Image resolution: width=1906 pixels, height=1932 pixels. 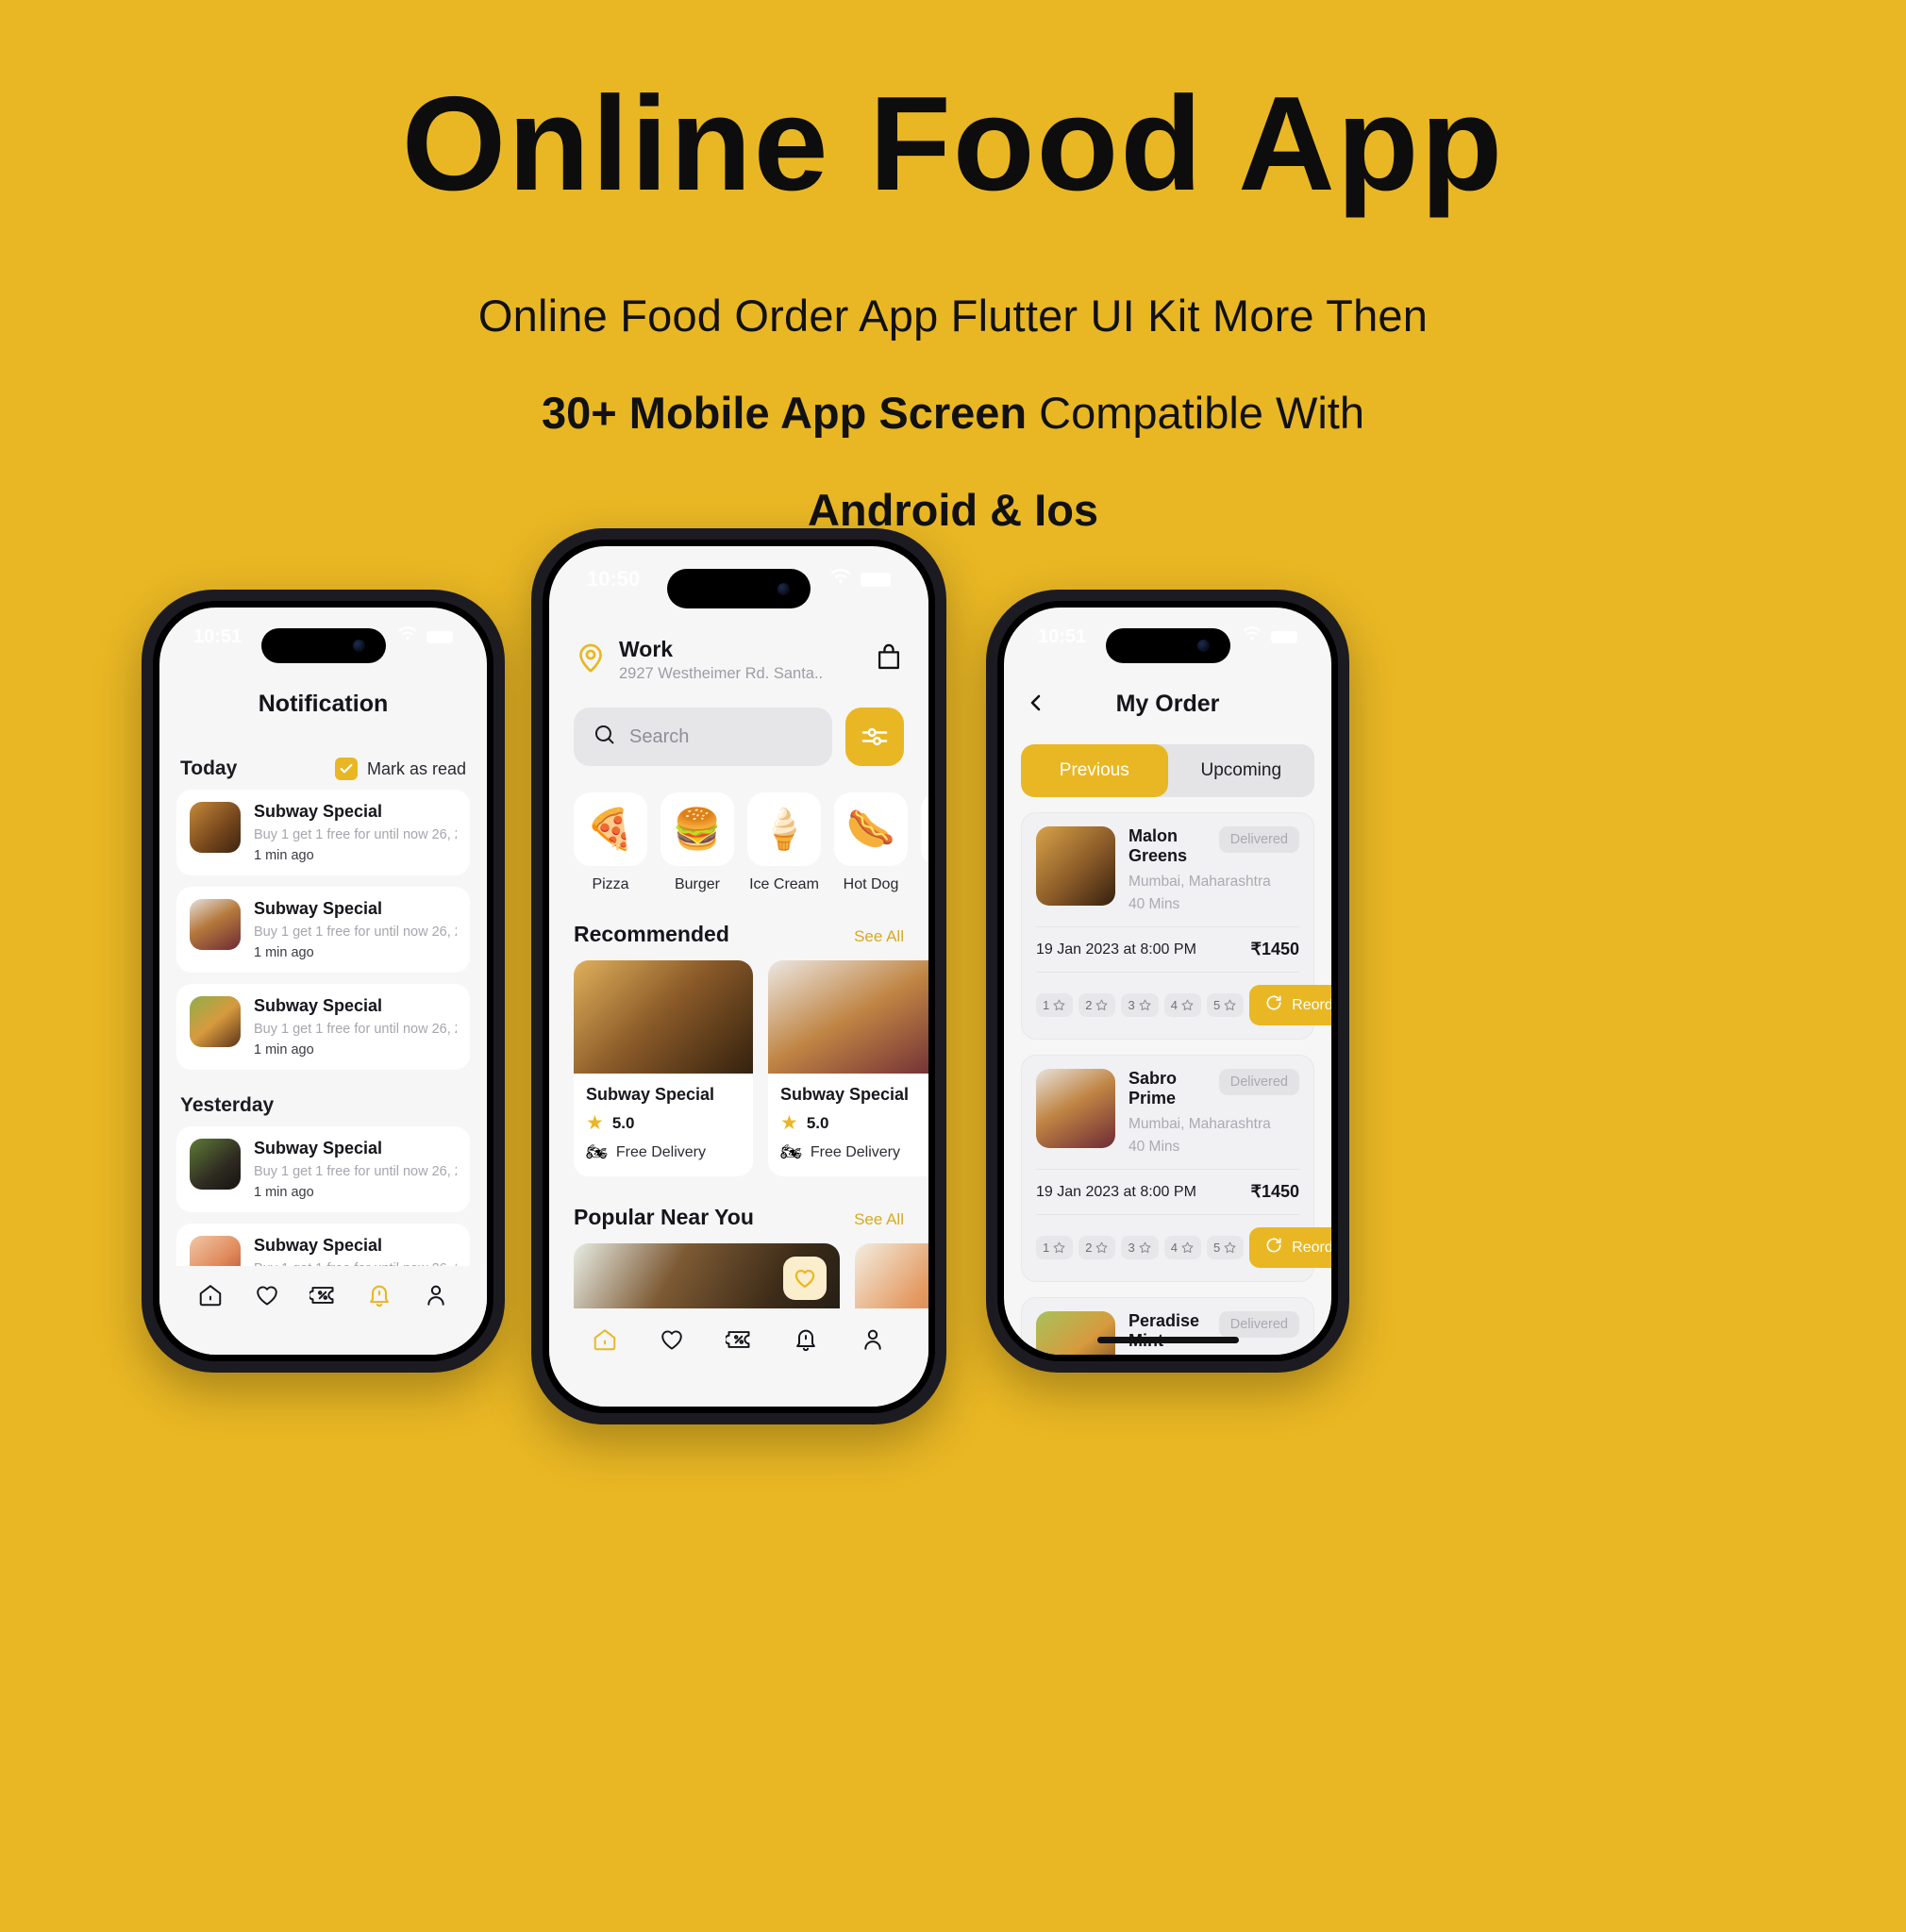 I want to click on hero-subtitle-line2: 30+ Mobile App Screen Compatible With, so click(x=953, y=413).